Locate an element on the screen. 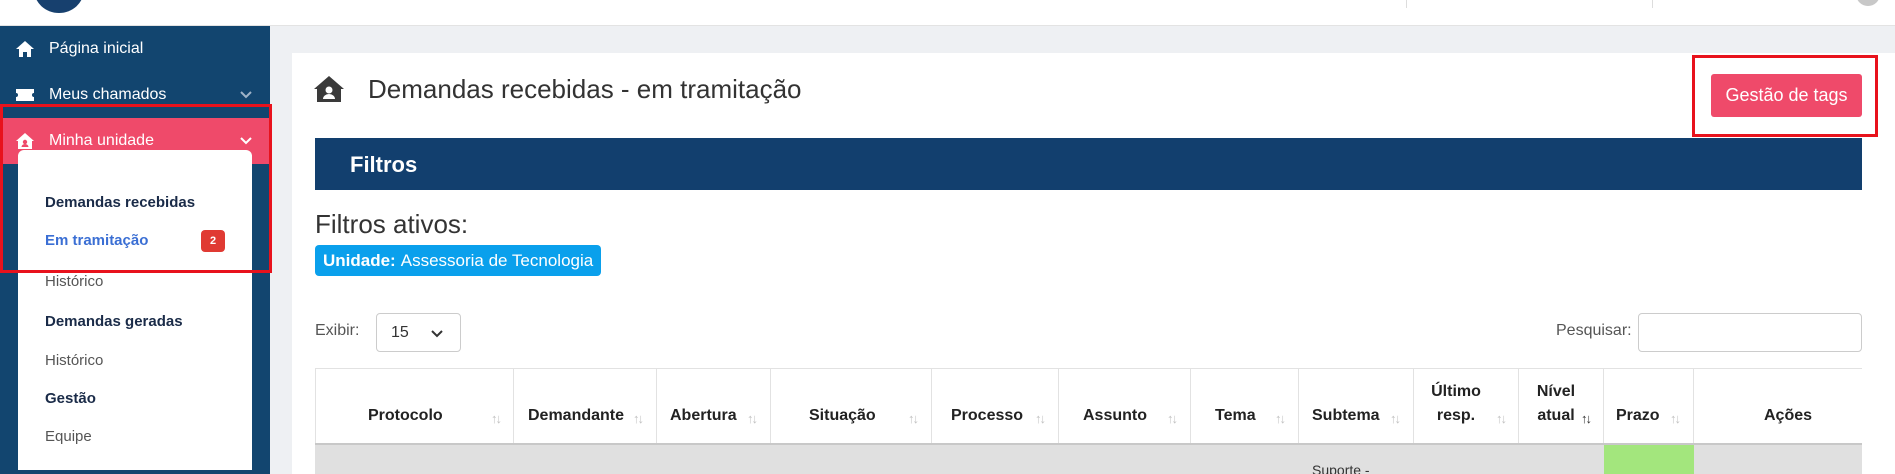  search-input is located at coordinates (1750, 332).